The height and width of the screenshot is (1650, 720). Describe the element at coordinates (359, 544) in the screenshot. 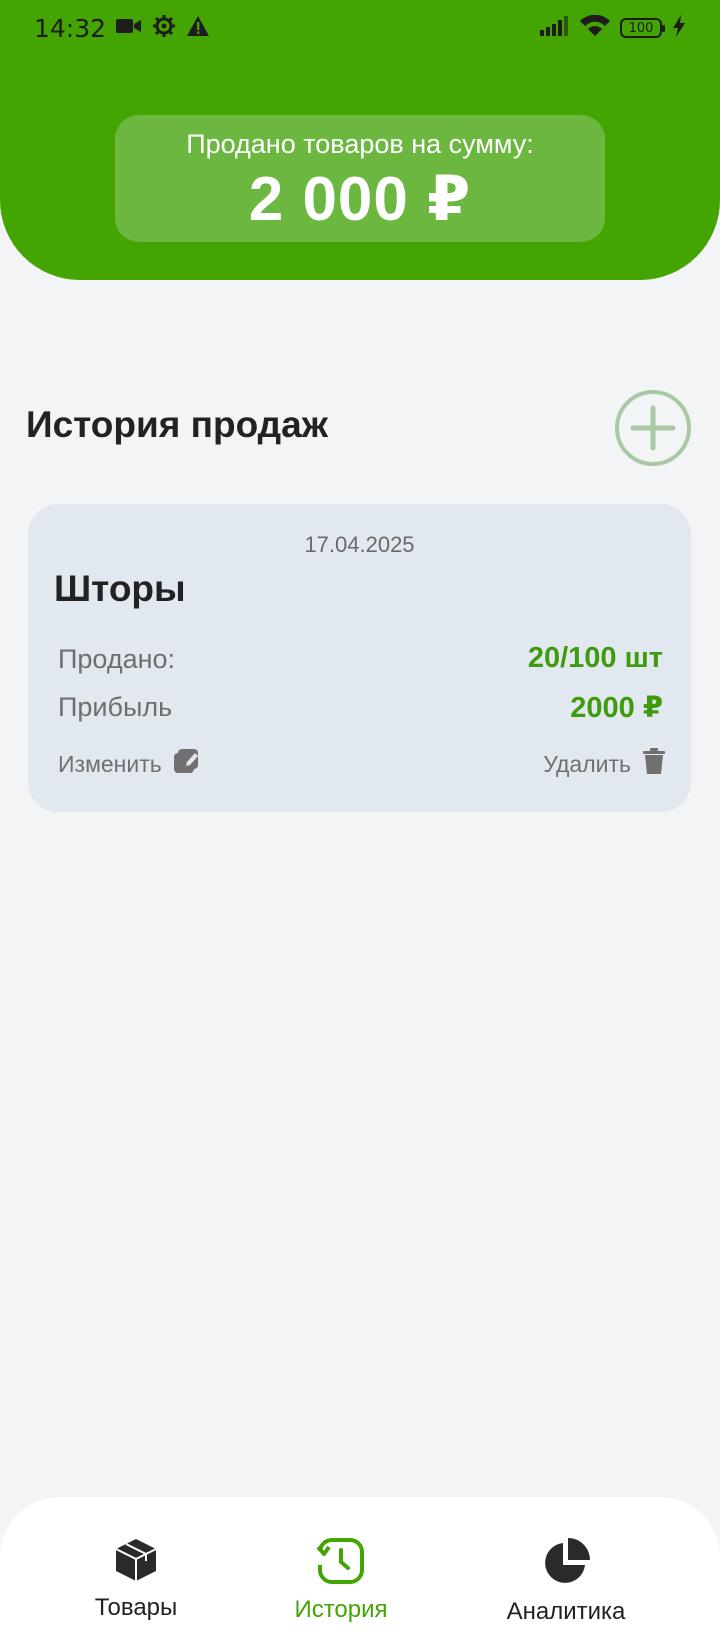

I see `sale-date: 17.04.2025` at that location.